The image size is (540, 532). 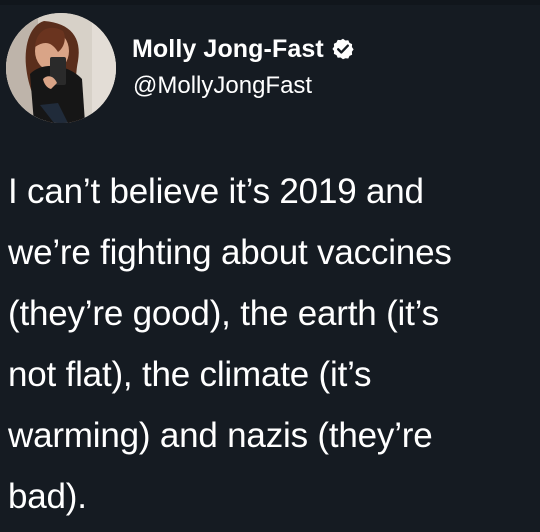 I want to click on author-row: Molly Jong-Fast, so click(x=243, y=49).